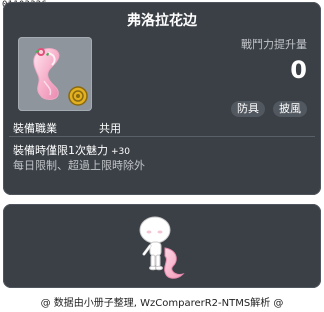 The width and height of the screenshot is (324, 312). Describe the element at coordinates (35, 128) in the screenshot. I see `job-label: 裝備職業` at that location.